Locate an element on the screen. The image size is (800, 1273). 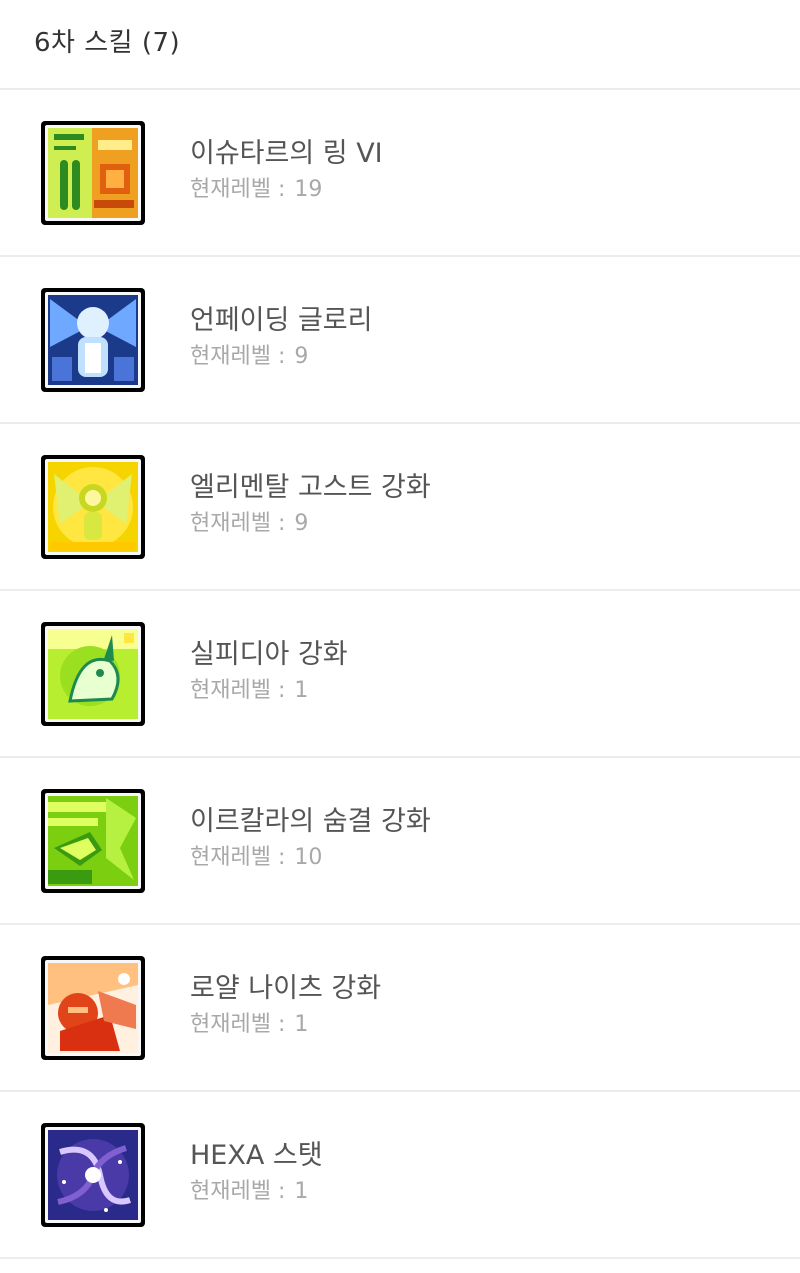
skill-name: 이슈타르의 링 VI is located at coordinates (286, 153).